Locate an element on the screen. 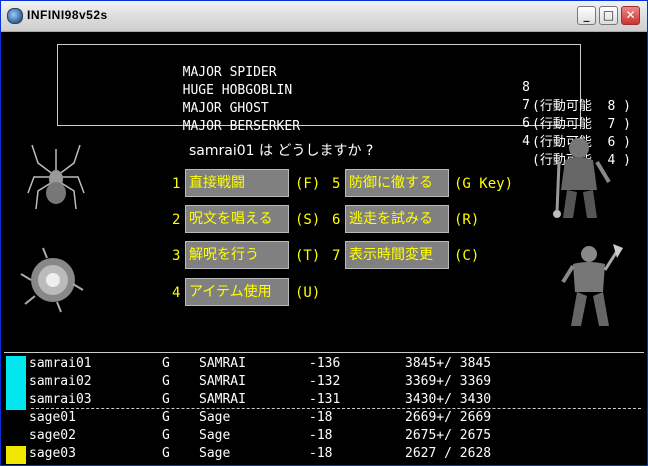  maximize-button: □ is located at coordinates (608, 15).